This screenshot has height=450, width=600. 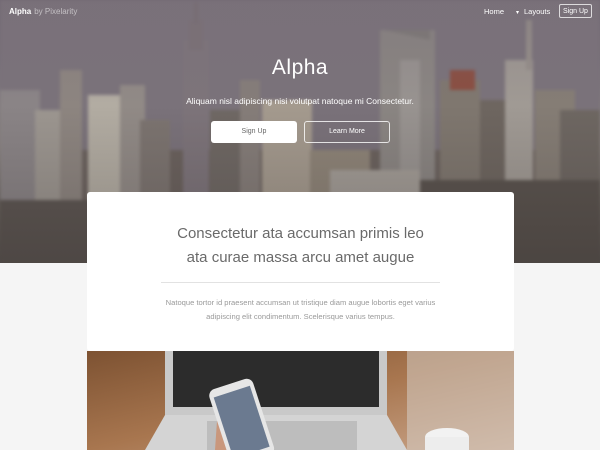 I want to click on learn-more-button: Learn More, so click(x=347, y=132).